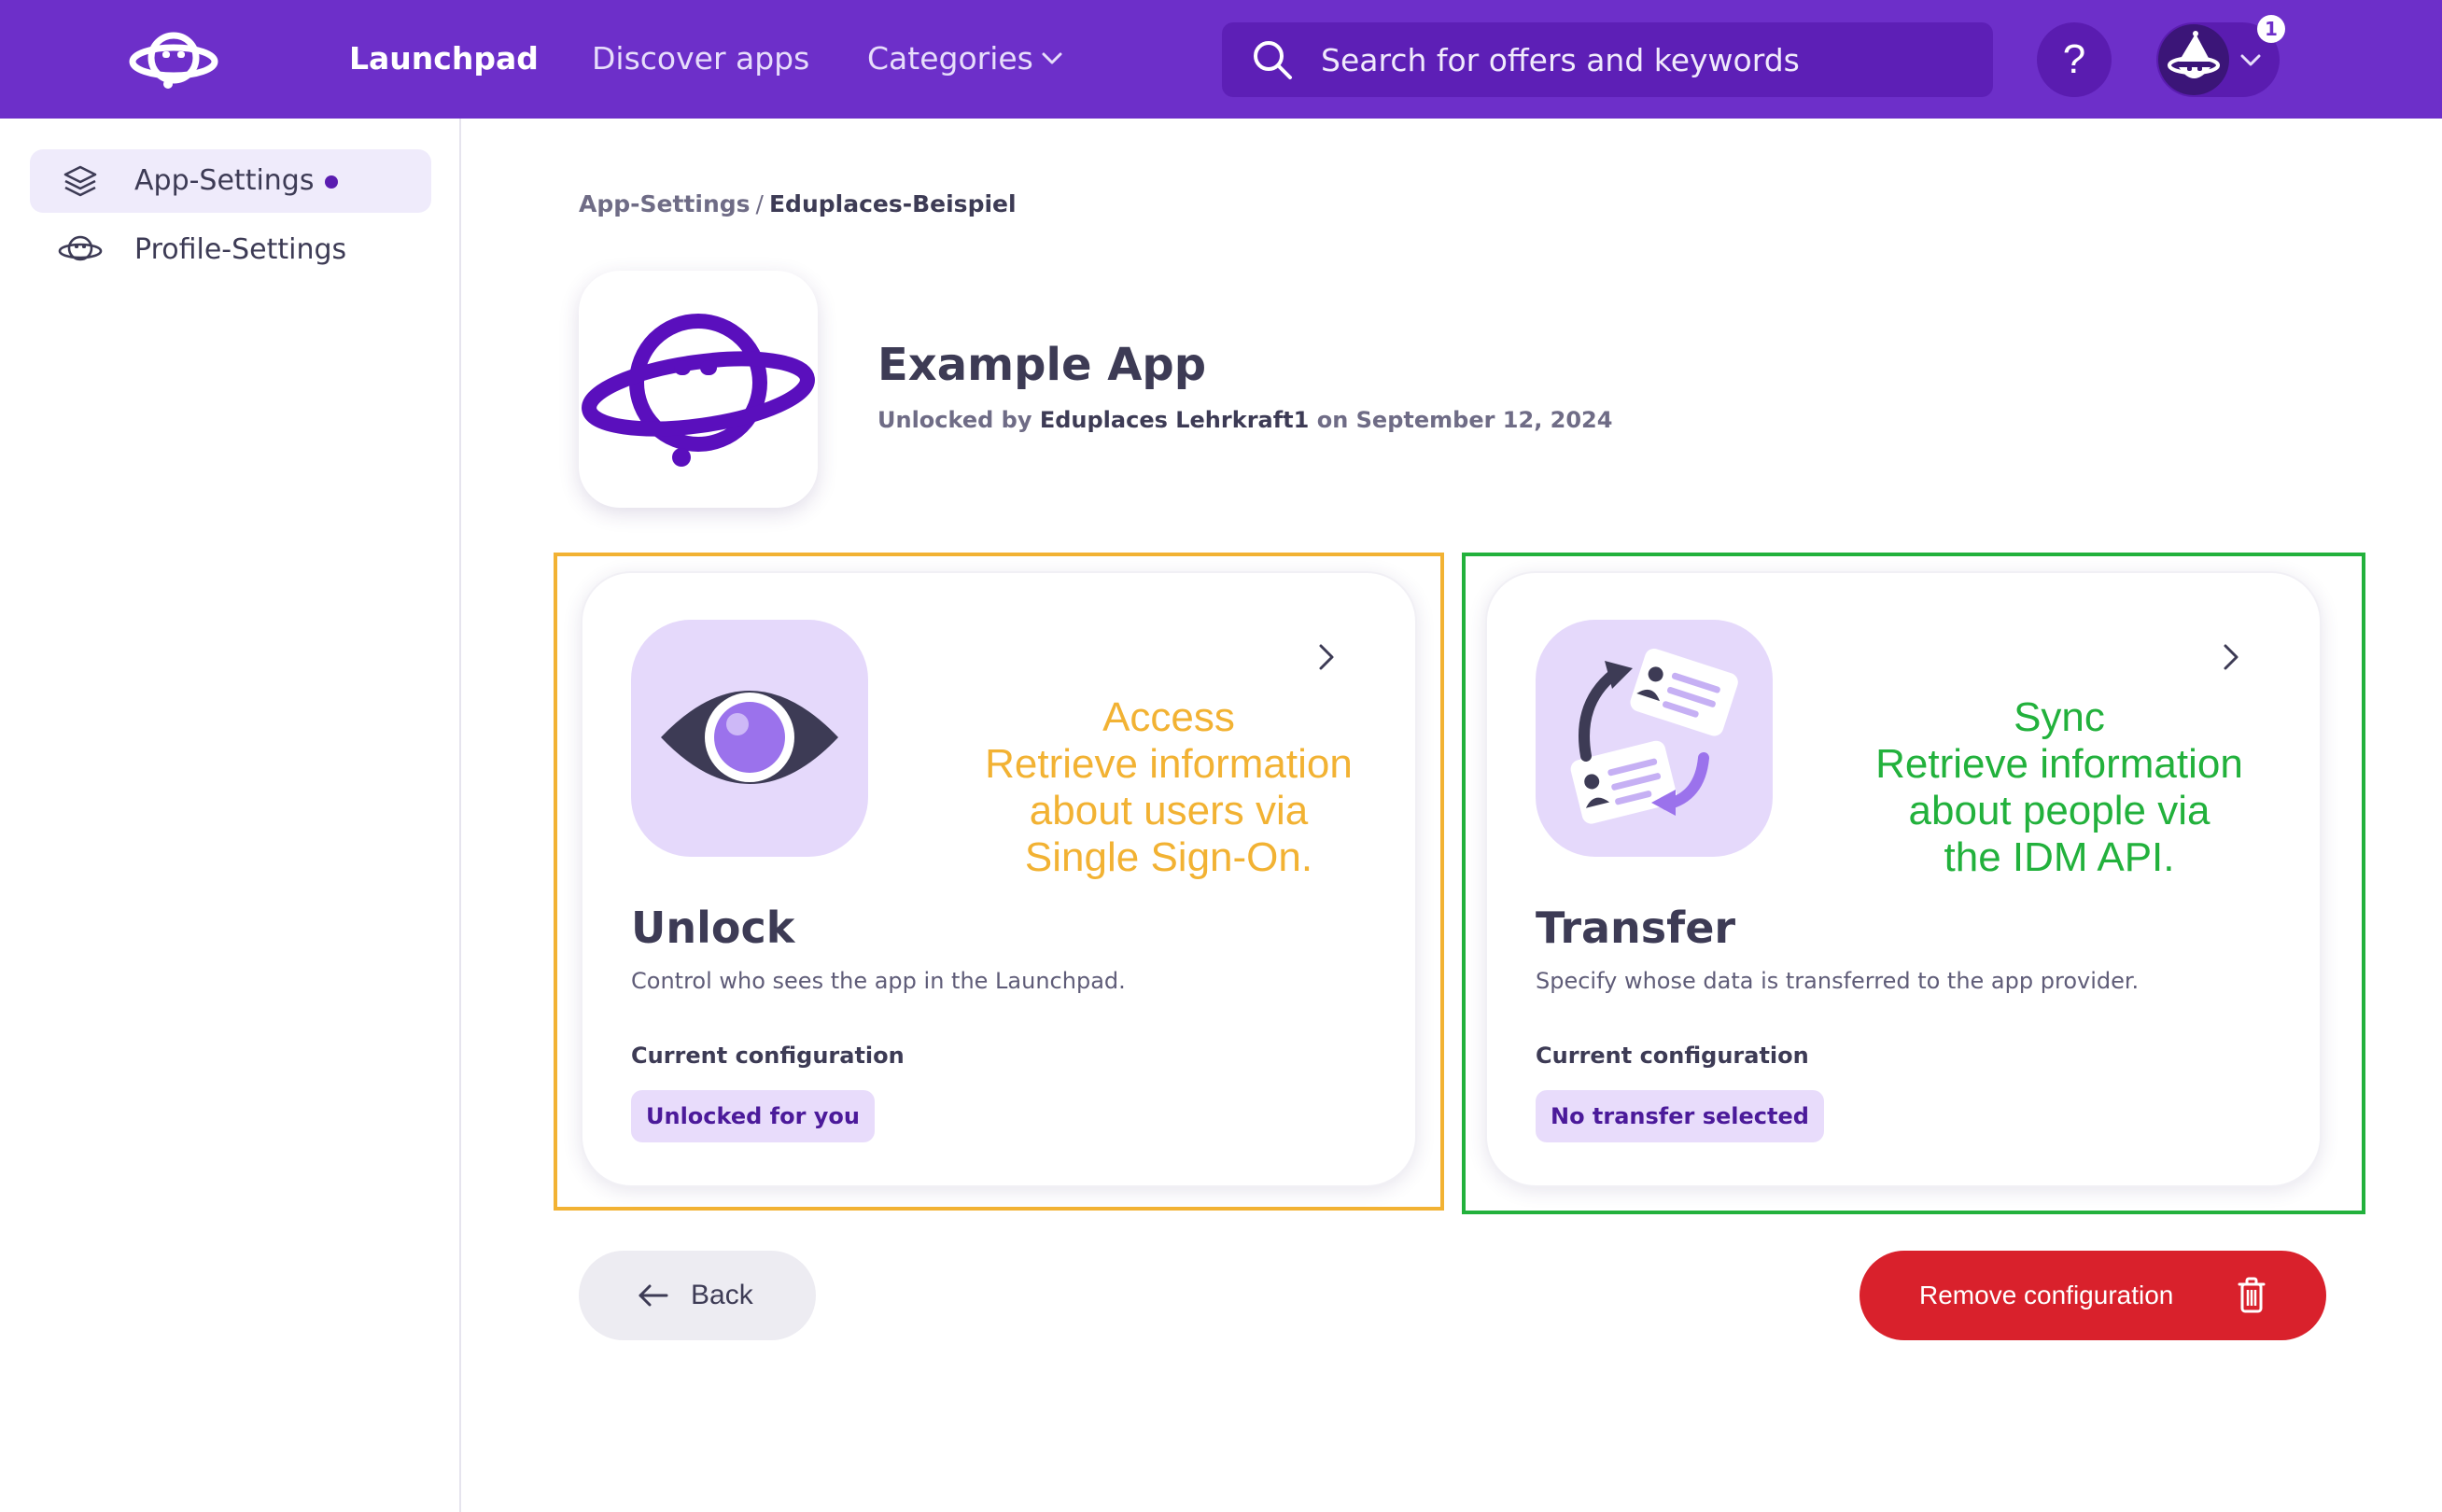  I want to click on wizard-avatar-icon, so click(2194, 54).